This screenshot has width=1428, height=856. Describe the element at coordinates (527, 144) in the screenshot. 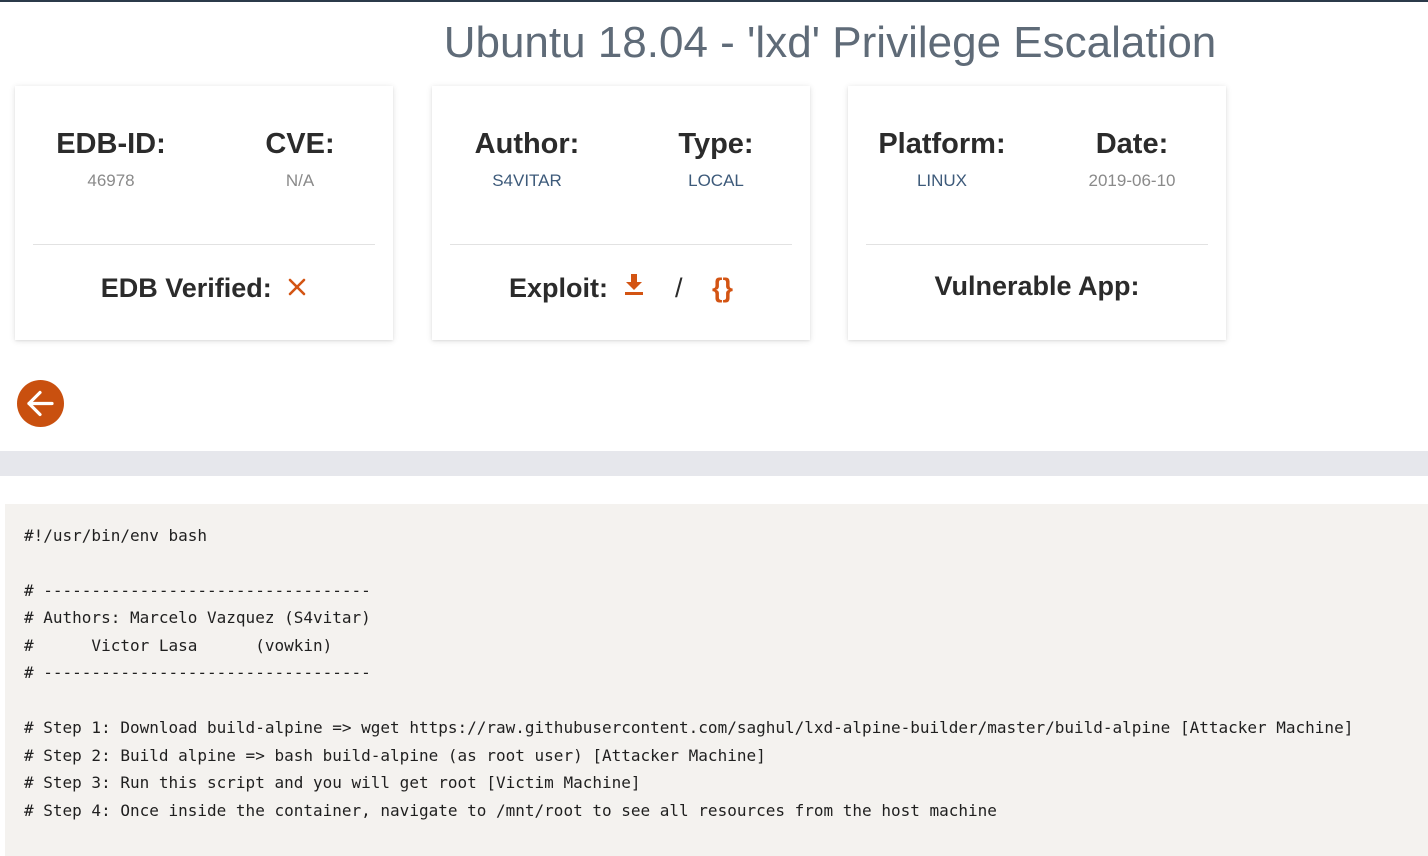

I see `author-label: Author:` at that location.